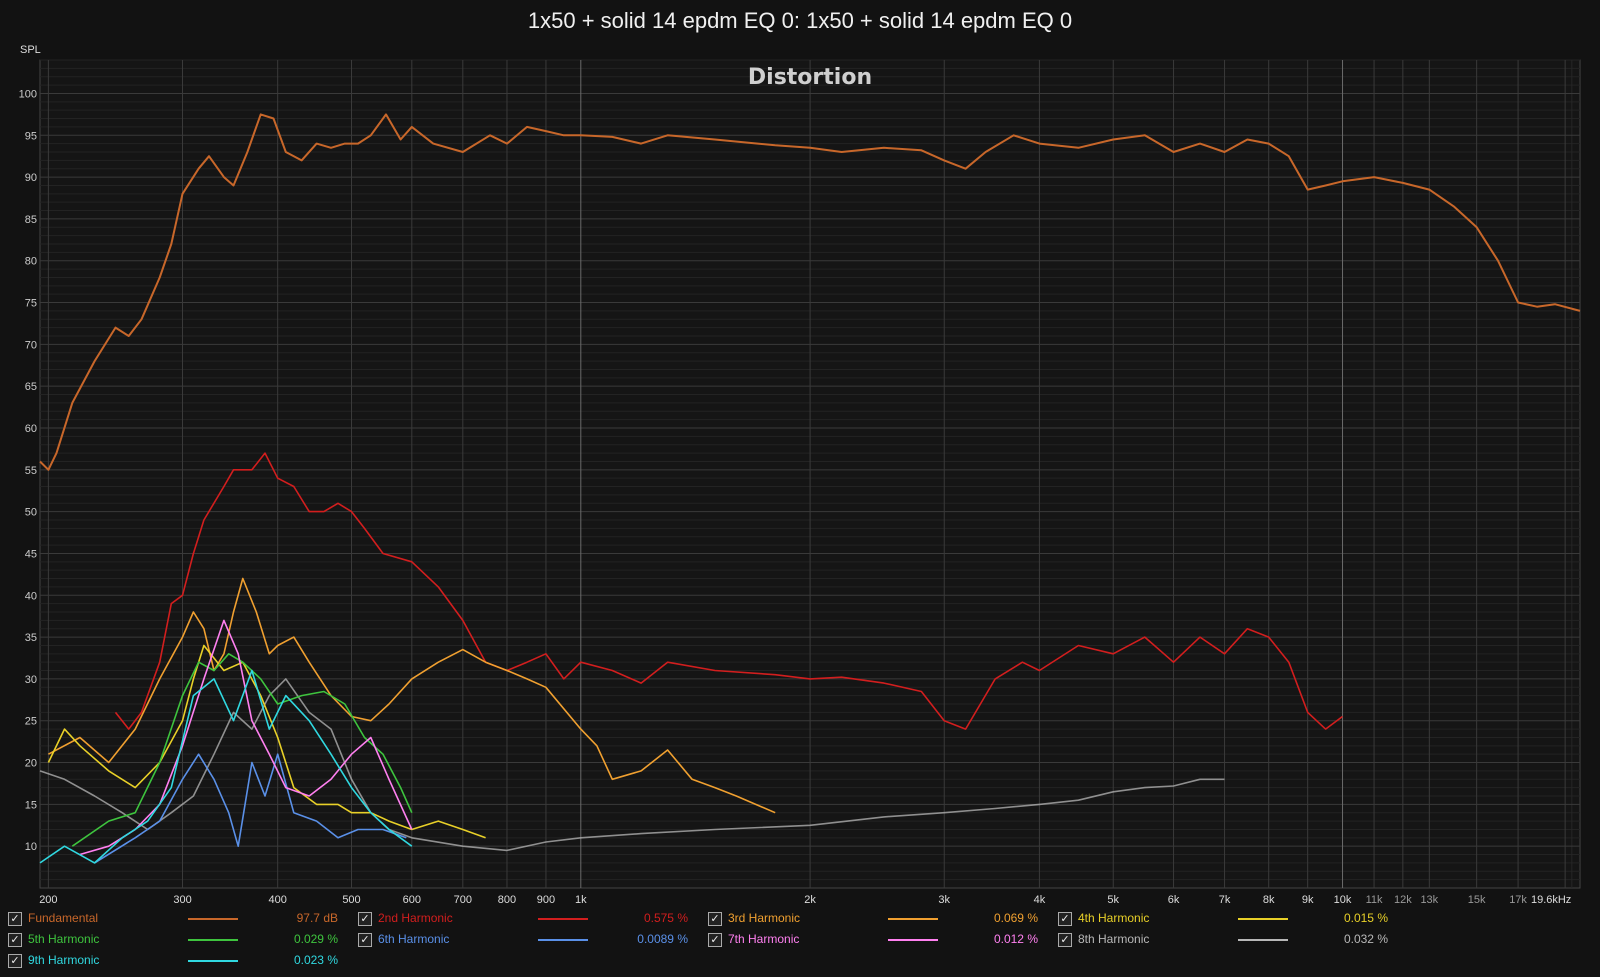  What do you see at coordinates (1551, 900) in the screenshot?
I see `x-tick-label: 19.6kHz` at bounding box center [1551, 900].